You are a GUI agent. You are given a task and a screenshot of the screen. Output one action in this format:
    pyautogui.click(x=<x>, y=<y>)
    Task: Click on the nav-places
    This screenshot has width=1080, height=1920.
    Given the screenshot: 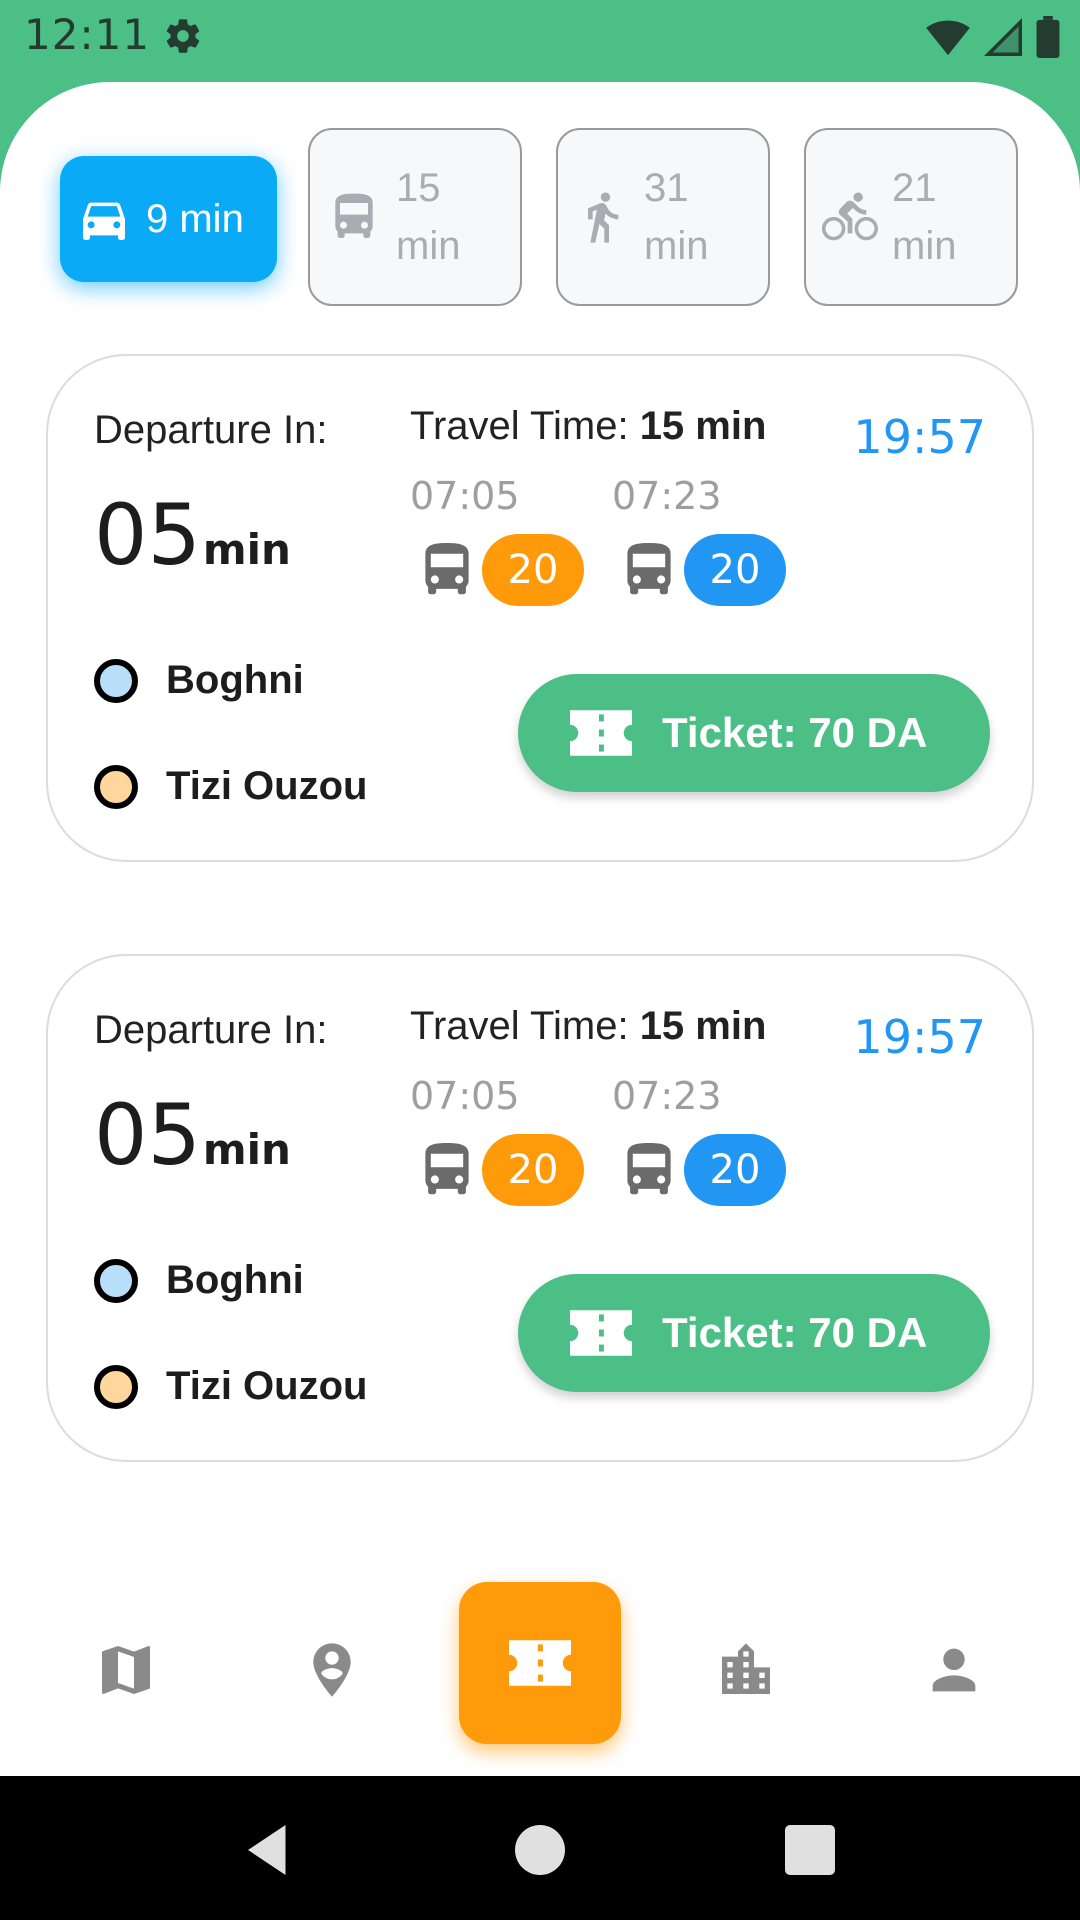 What is the action you would take?
    pyautogui.click(x=332, y=1670)
    